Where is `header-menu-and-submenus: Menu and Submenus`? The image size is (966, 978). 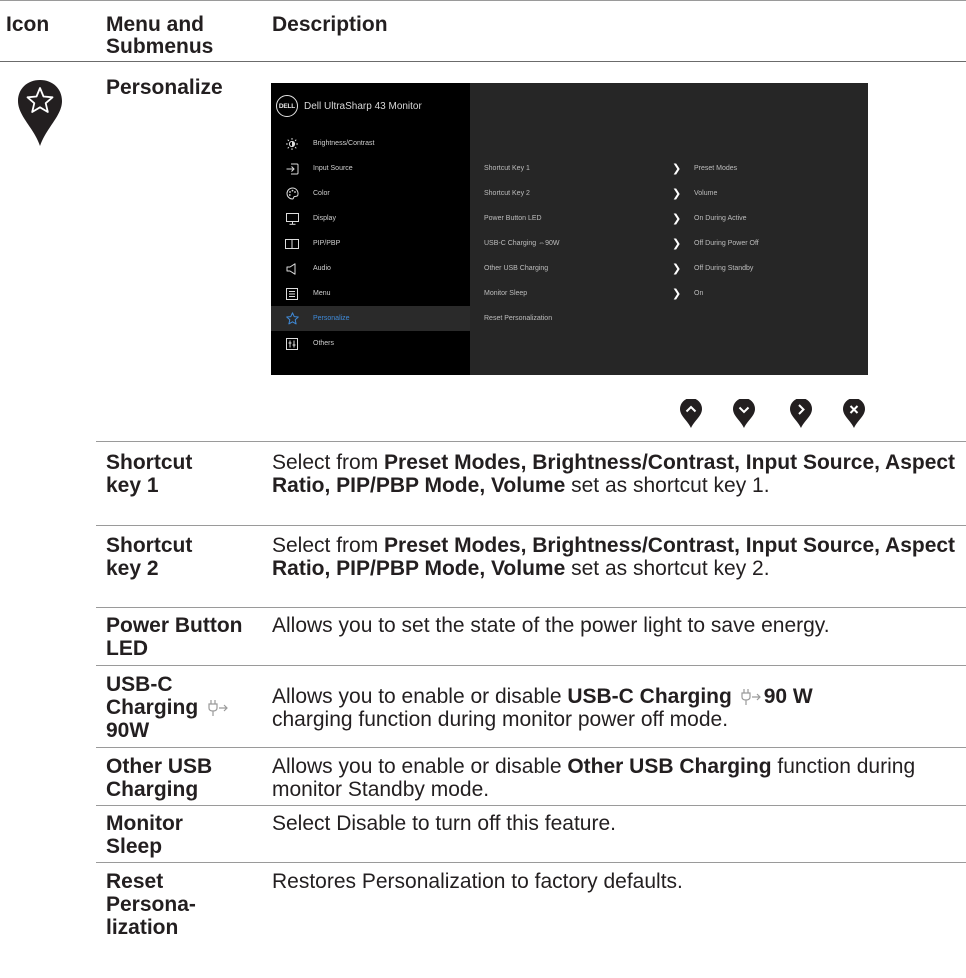
header-menu-and-submenus: Menu and Submenus is located at coordinates (160, 35).